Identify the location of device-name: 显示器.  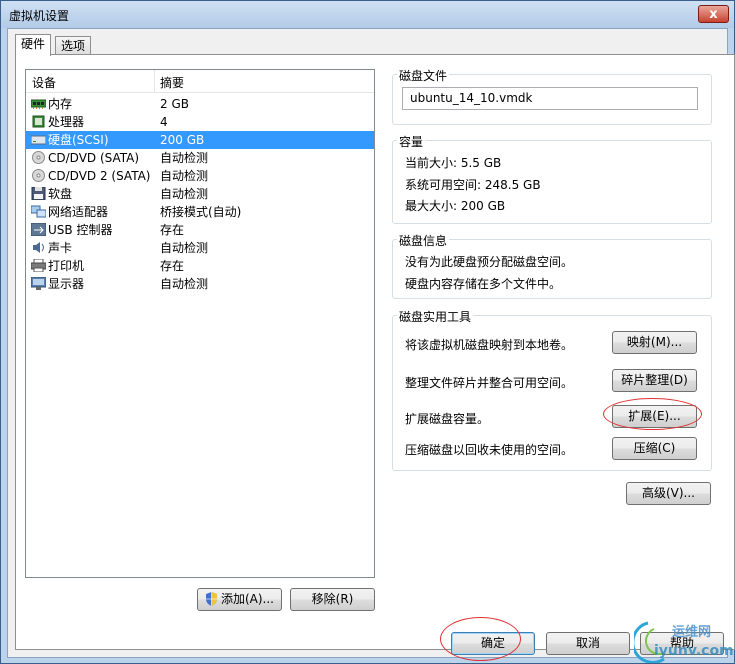
(66, 284).